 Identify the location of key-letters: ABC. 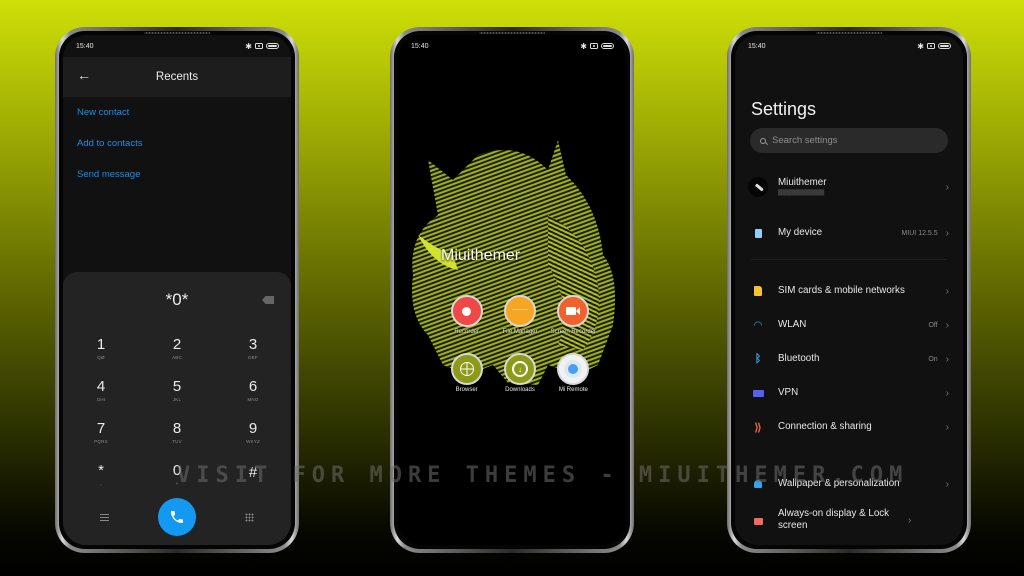
(177, 357).